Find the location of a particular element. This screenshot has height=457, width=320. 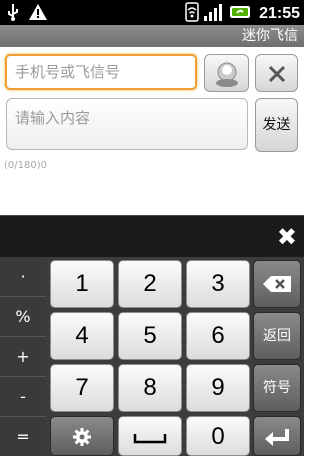

enter-key is located at coordinates (277, 436).